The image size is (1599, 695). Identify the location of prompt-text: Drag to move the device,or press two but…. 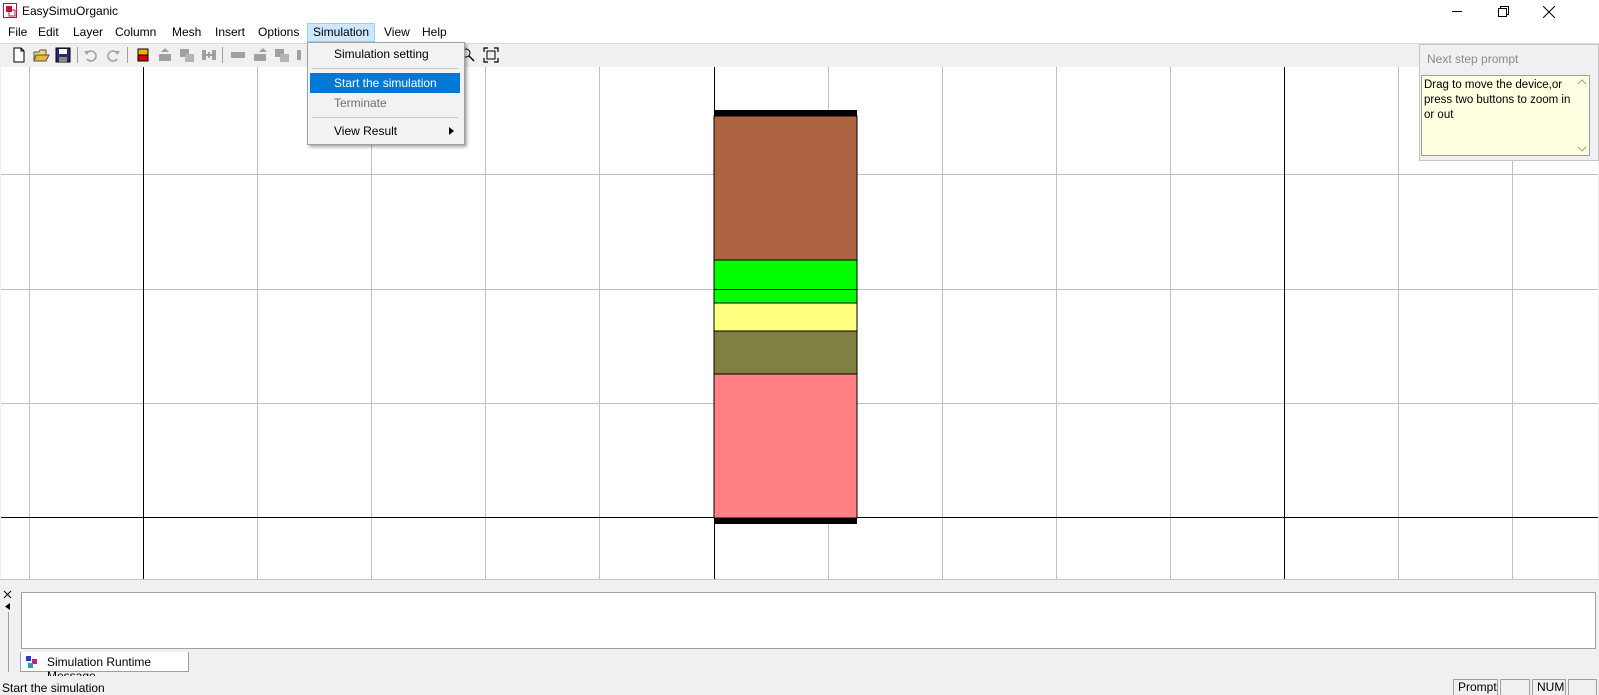
(1497, 100).